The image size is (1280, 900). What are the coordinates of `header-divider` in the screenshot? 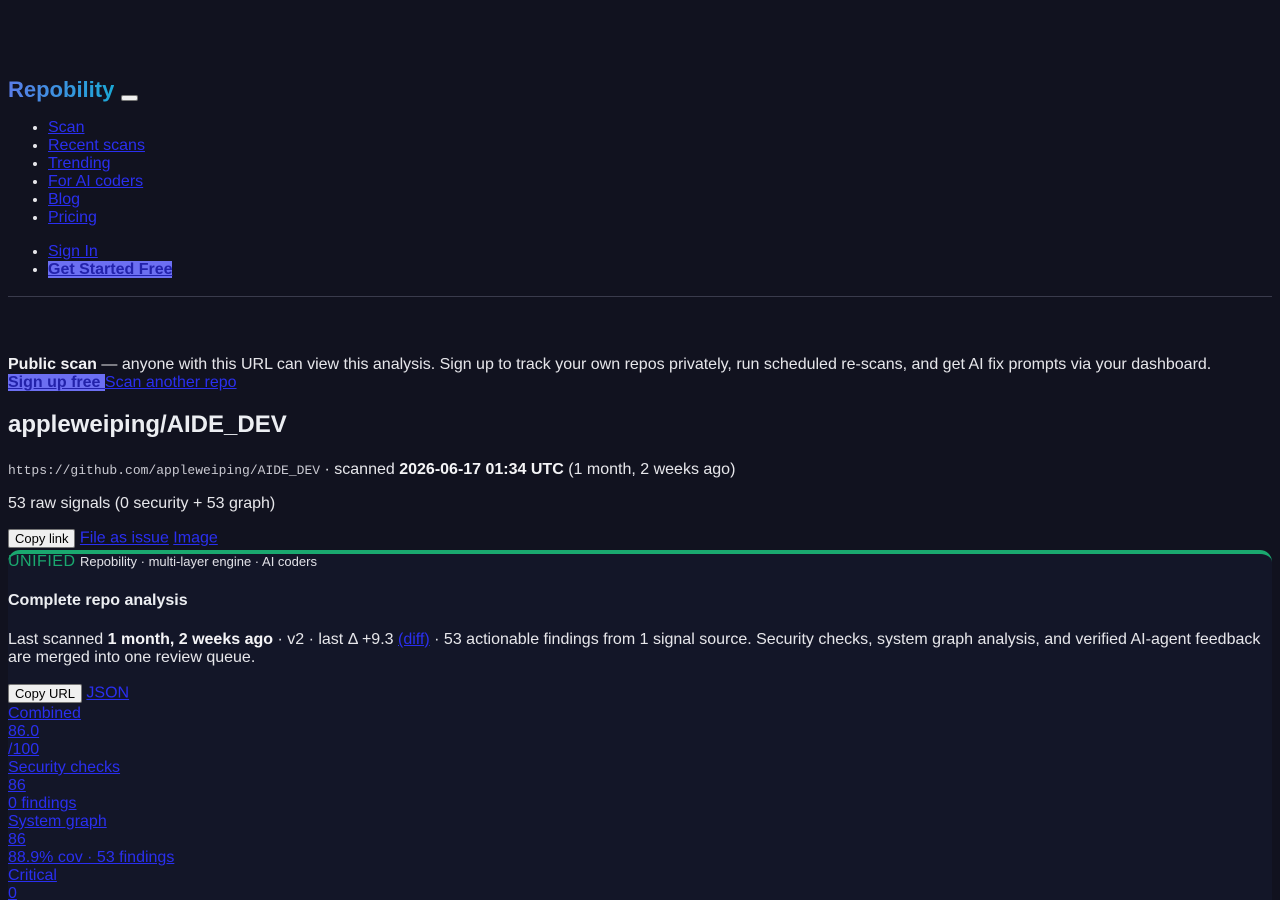 It's located at (640, 296).